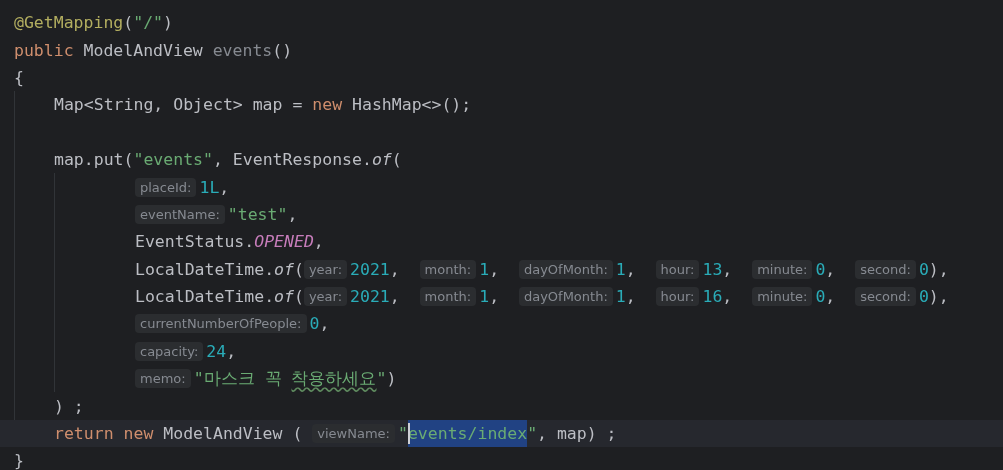 The height and width of the screenshot is (470, 1003). Describe the element at coordinates (180, 214) in the screenshot. I see `parameter-hint: eventName:` at that location.